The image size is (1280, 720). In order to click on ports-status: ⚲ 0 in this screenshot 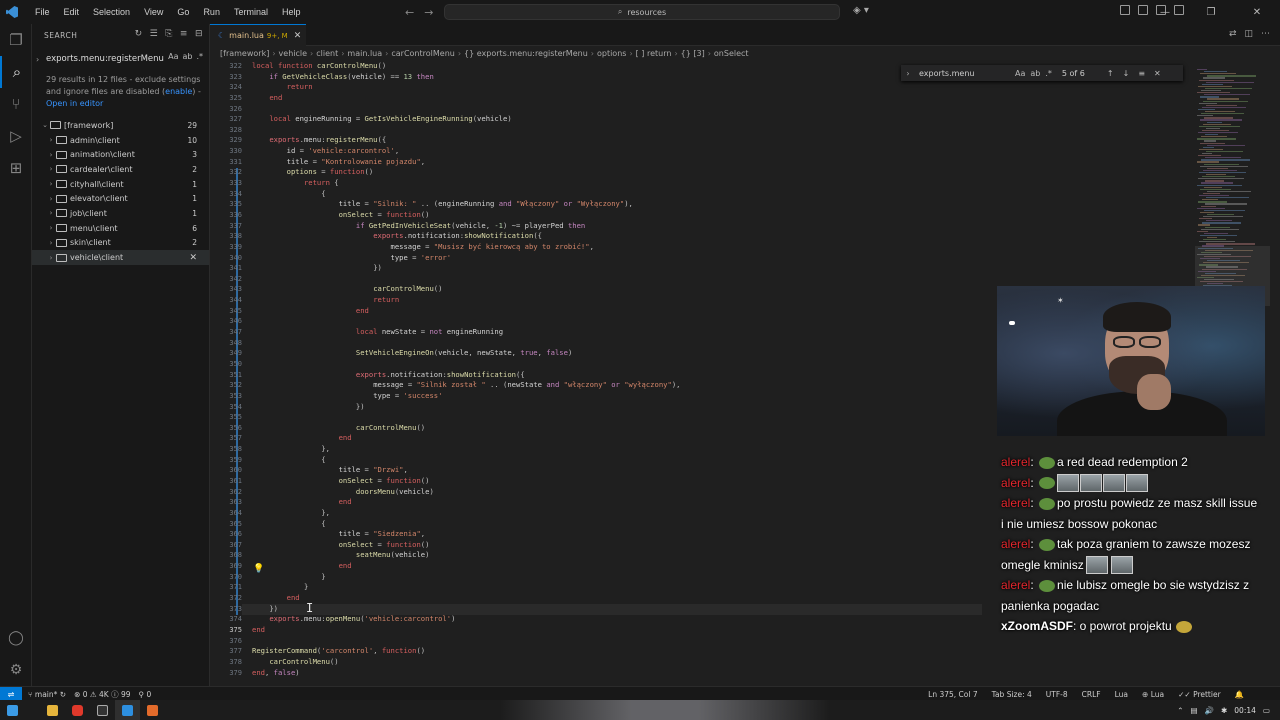, I will do `click(145, 694)`.